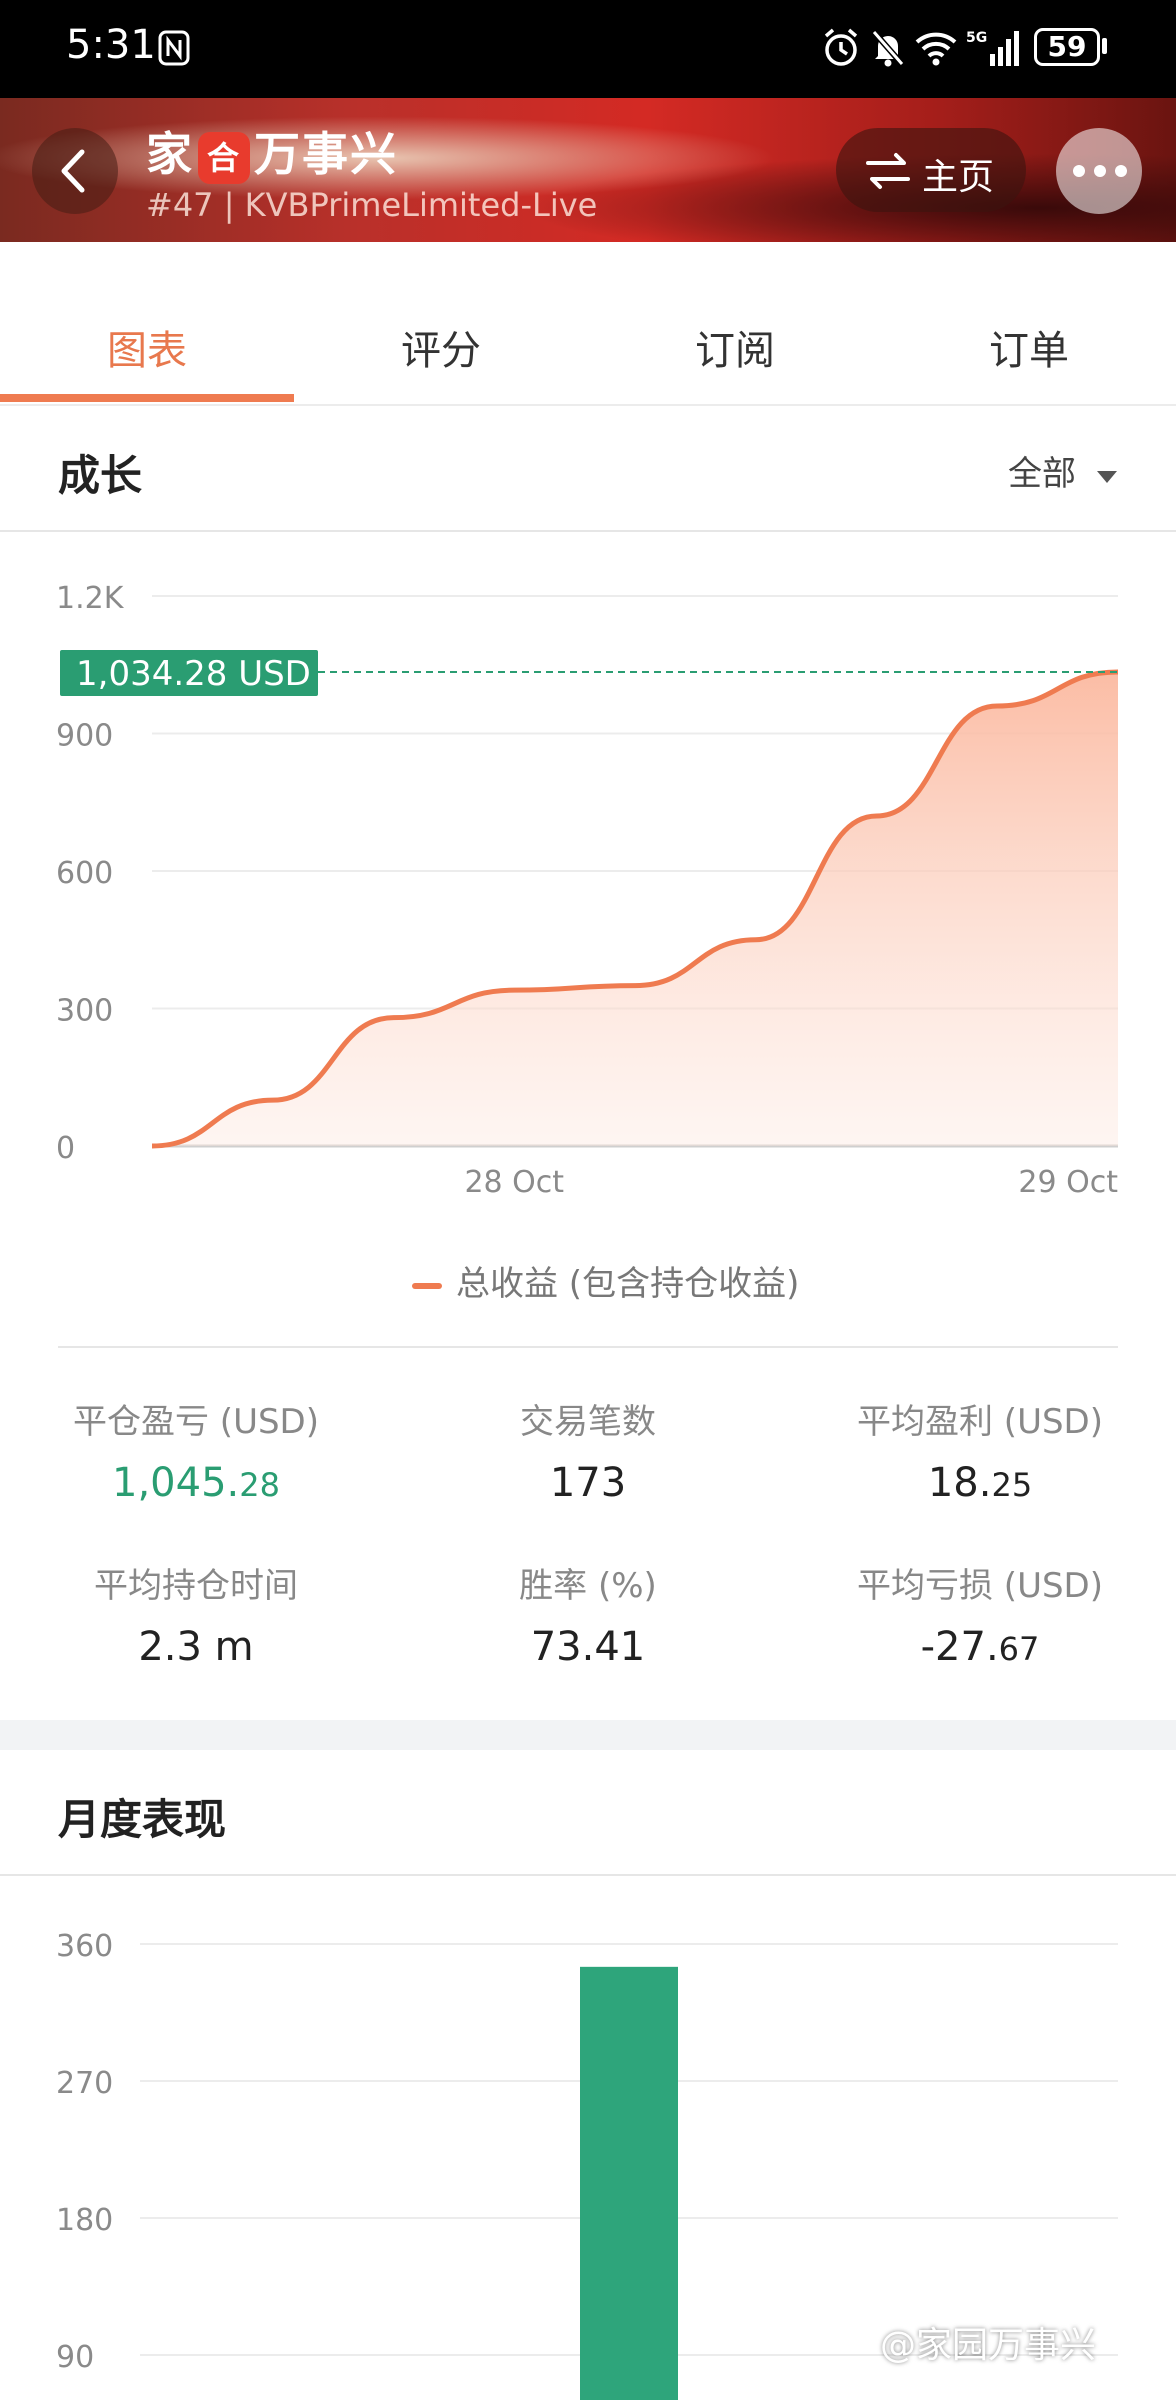 The image size is (1176, 2400). I want to click on stat-value-avg-loss: -27.67, so click(980, 1647).